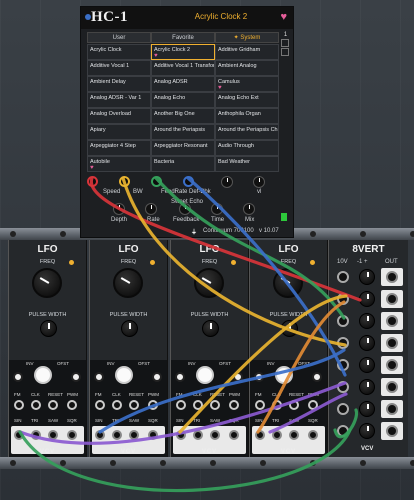  I want to click on knob-rate, so click(151, 209).